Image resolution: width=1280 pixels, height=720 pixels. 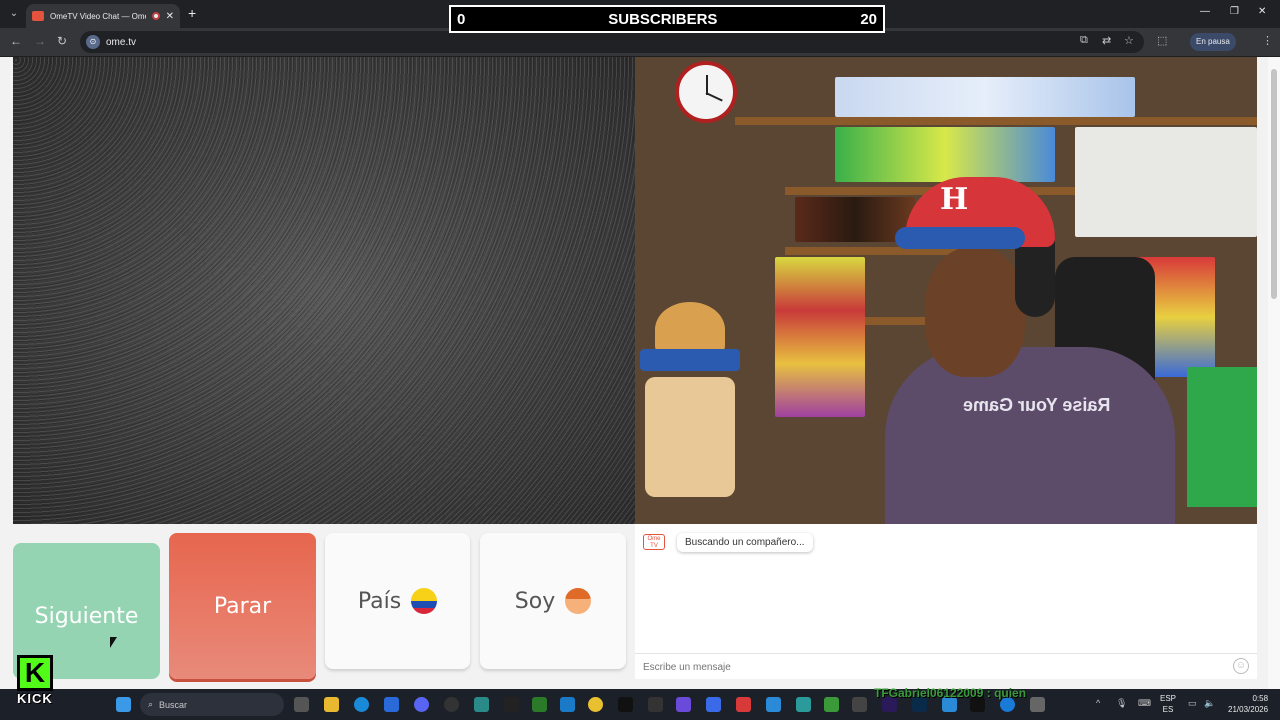 What do you see at coordinates (535, 601) in the screenshot?
I see `gender-button-label: Soy` at bounding box center [535, 601].